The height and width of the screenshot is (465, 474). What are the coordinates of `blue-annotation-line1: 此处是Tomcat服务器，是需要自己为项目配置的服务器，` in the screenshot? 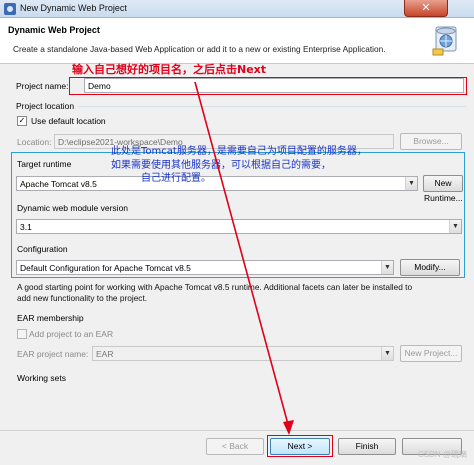 It's located at (239, 151).